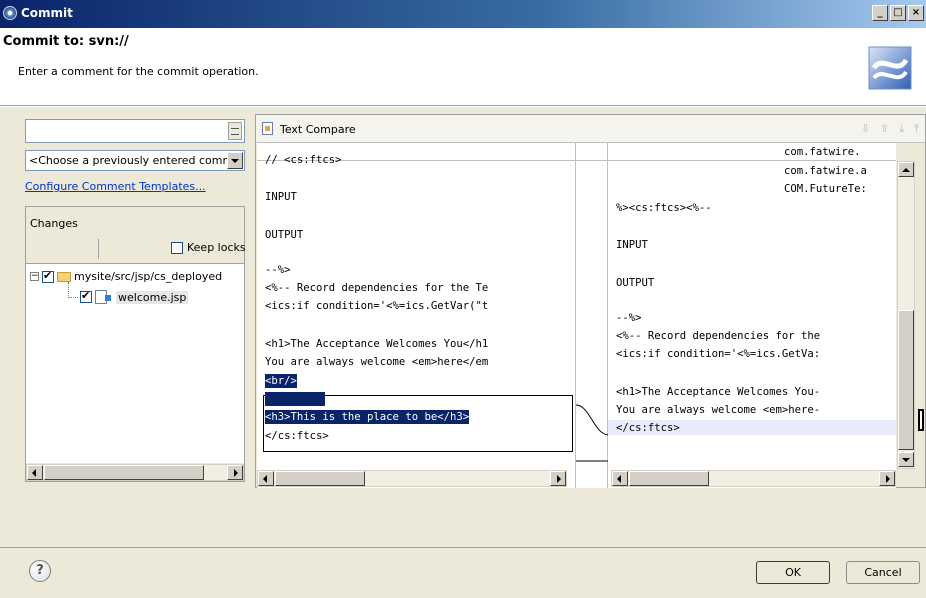 This screenshot has width=926, height=598. What do you see at coordinates (377, 288) in the screenshot?
I see `code-line: <%-- Record dependencies for the Te` at bounding box center [377, 288].